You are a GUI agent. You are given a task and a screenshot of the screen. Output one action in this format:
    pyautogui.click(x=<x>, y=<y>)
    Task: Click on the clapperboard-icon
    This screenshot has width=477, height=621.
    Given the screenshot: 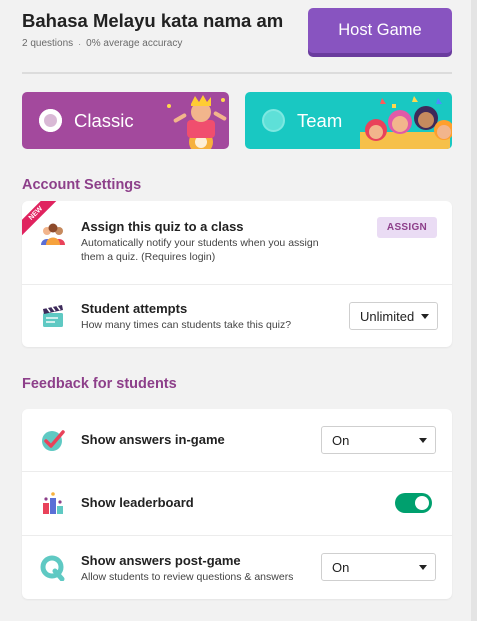 What is the action you would take?
    pyautogui.click(x=53, y=316)
    